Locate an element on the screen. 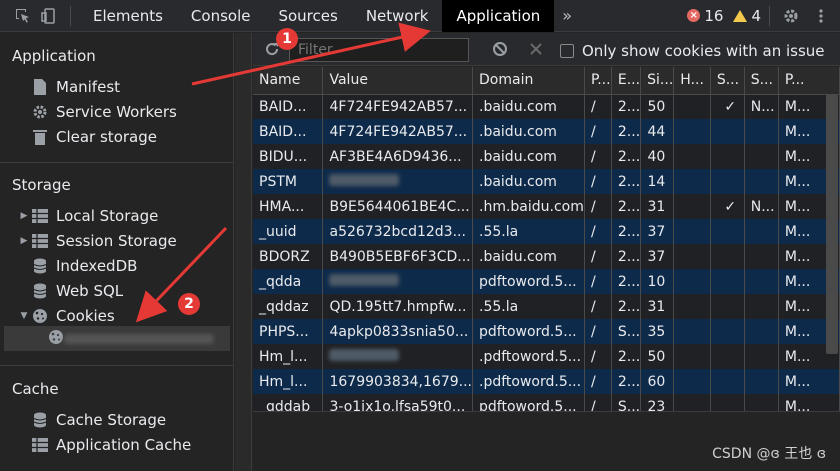 This screenshot has height=471, width=840. redacted-origin is located at coordinates (139, 338).